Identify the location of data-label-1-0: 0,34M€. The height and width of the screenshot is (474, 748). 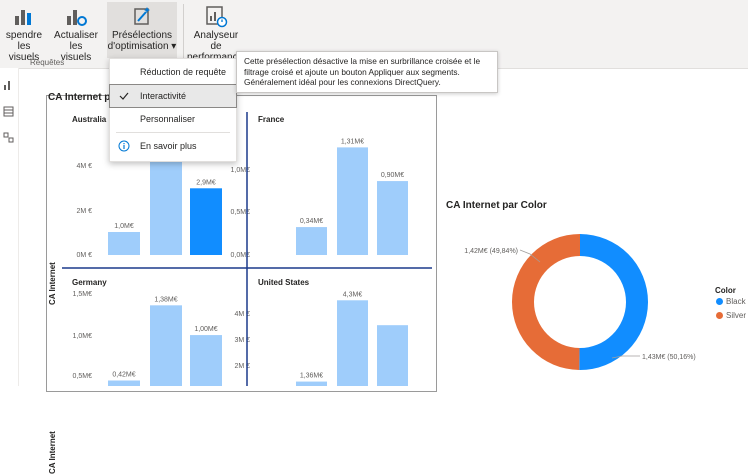
(311, 221).